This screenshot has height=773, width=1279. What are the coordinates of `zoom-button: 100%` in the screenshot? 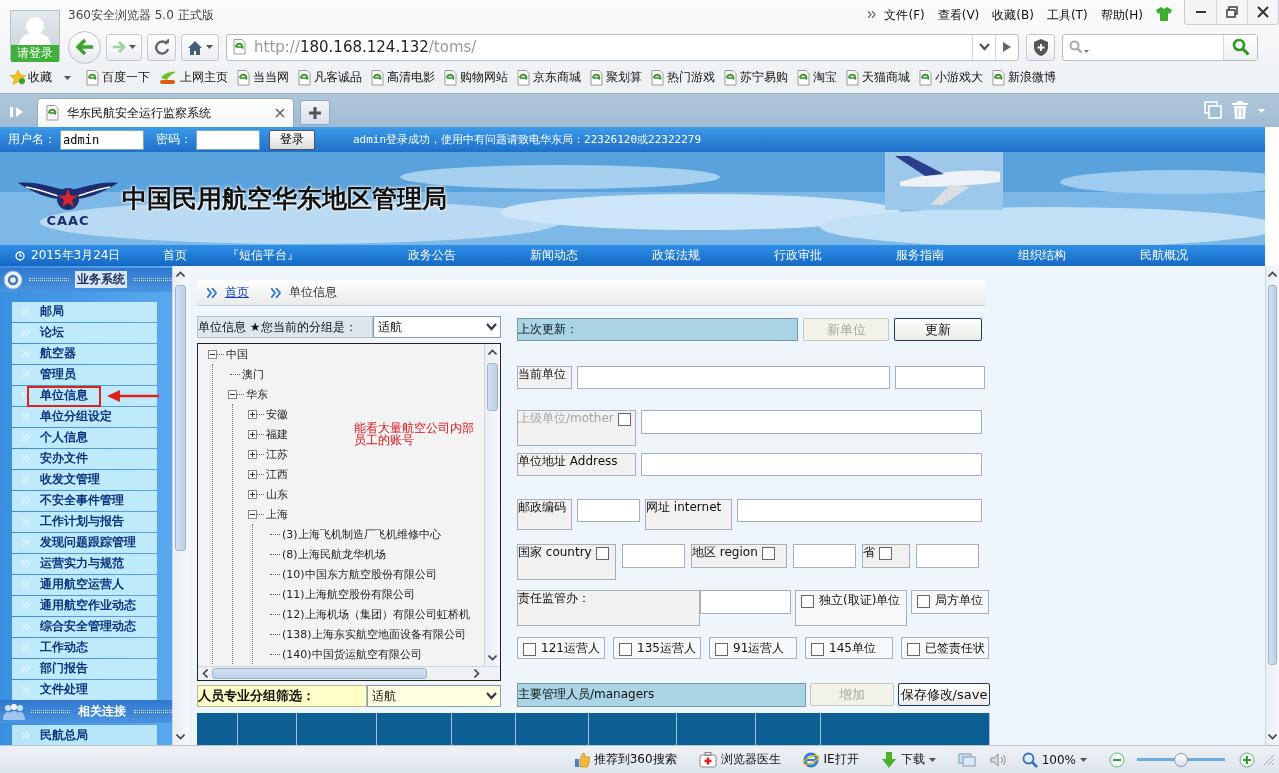 It's located at (1054, 759).